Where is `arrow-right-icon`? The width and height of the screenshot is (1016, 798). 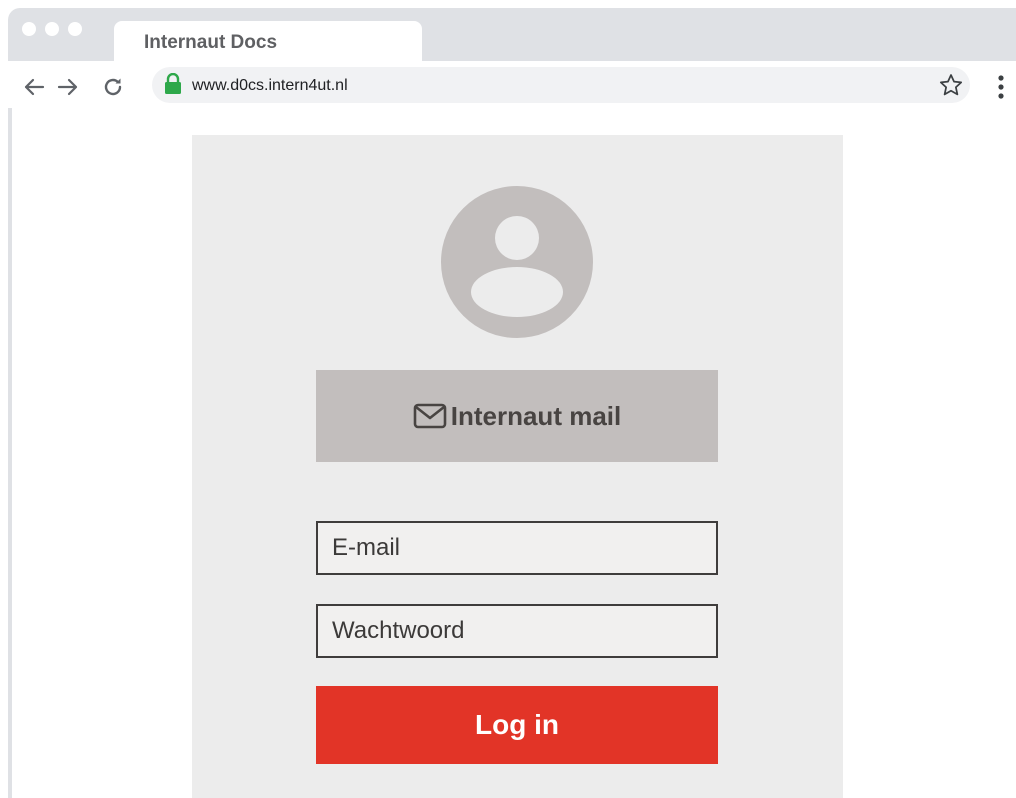 arrow-right-icon is located at coordinates (67, 87).